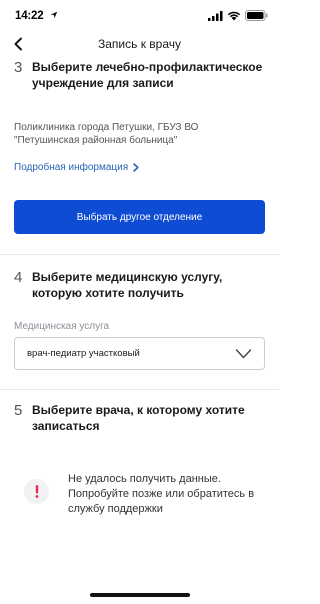 The height and width of the screenshot is (604, 320). Describe the element at coordinates (256, 15) in the screenshot. I see `battery-icon` at that location.